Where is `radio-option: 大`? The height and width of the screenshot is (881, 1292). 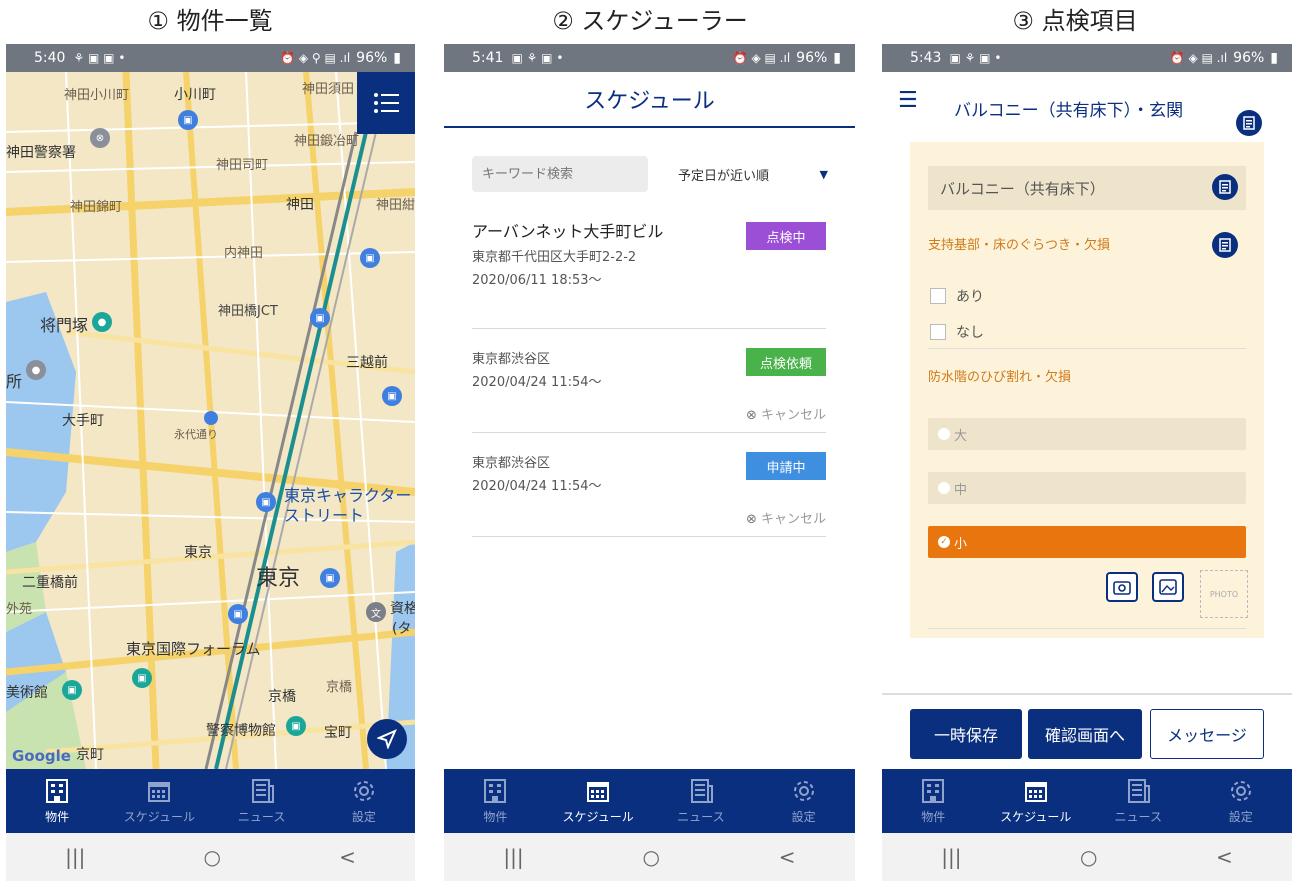 radio-option: 大 is located at coordinates (1087, 434).